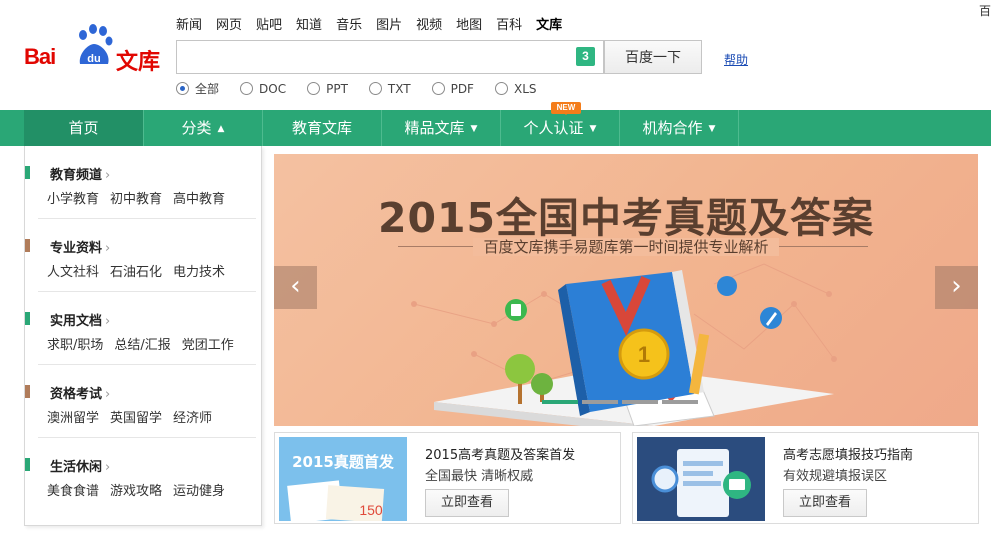  Describe the element at coordinates (80, 392) in the screenshot. I see `category-heading: 资格考试 ›` at that location.